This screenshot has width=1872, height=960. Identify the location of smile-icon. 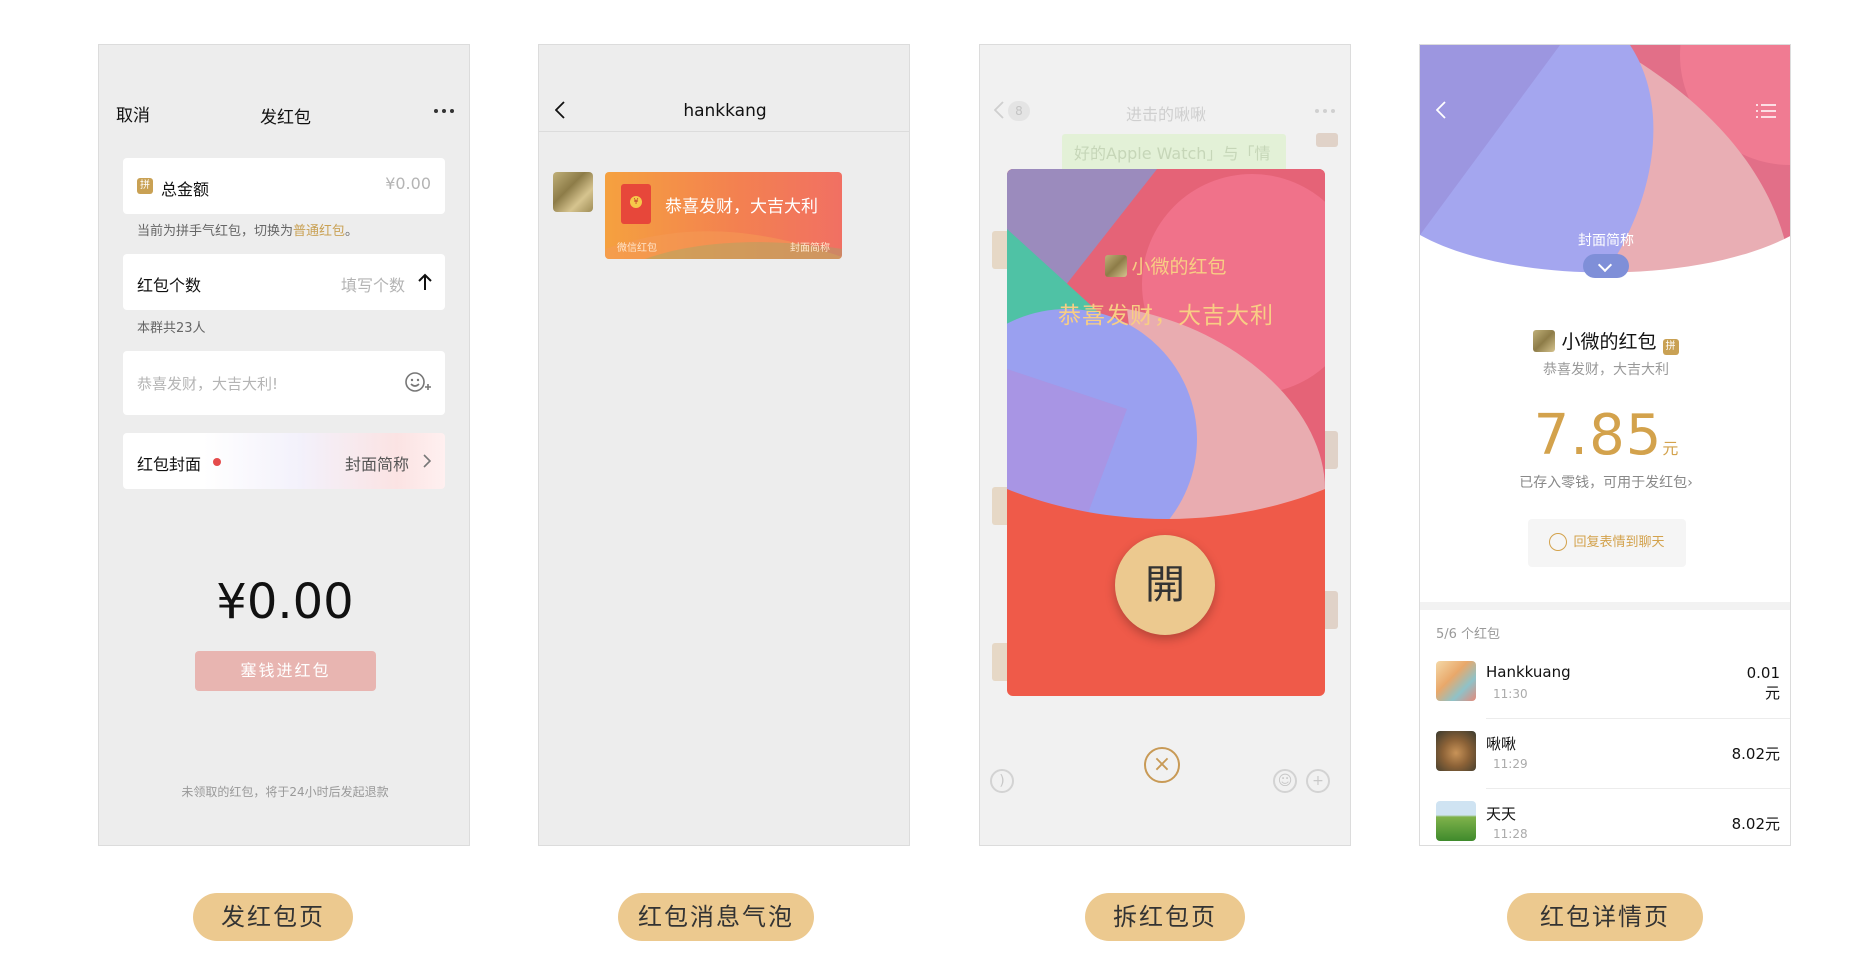
(1558, 542).